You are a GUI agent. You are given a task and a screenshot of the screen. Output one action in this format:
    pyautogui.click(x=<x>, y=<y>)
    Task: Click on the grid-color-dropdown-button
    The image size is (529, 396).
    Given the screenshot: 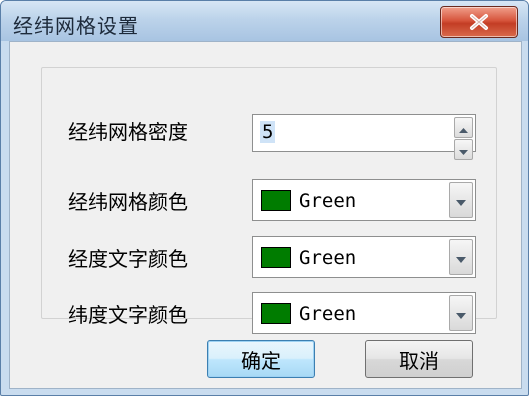 What is the action you would take?
    pyautogui.click(x=461, y=200)
    